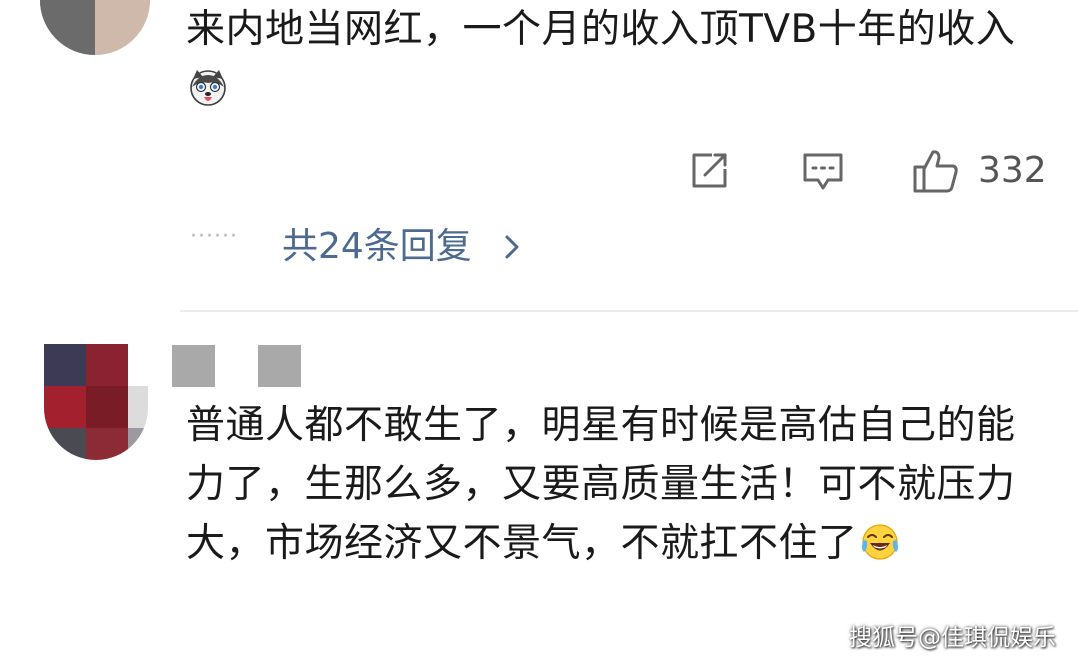  Describe the element at coordinates (512, 247) in the screenshot. I see `chevron-right-icon` at that location.